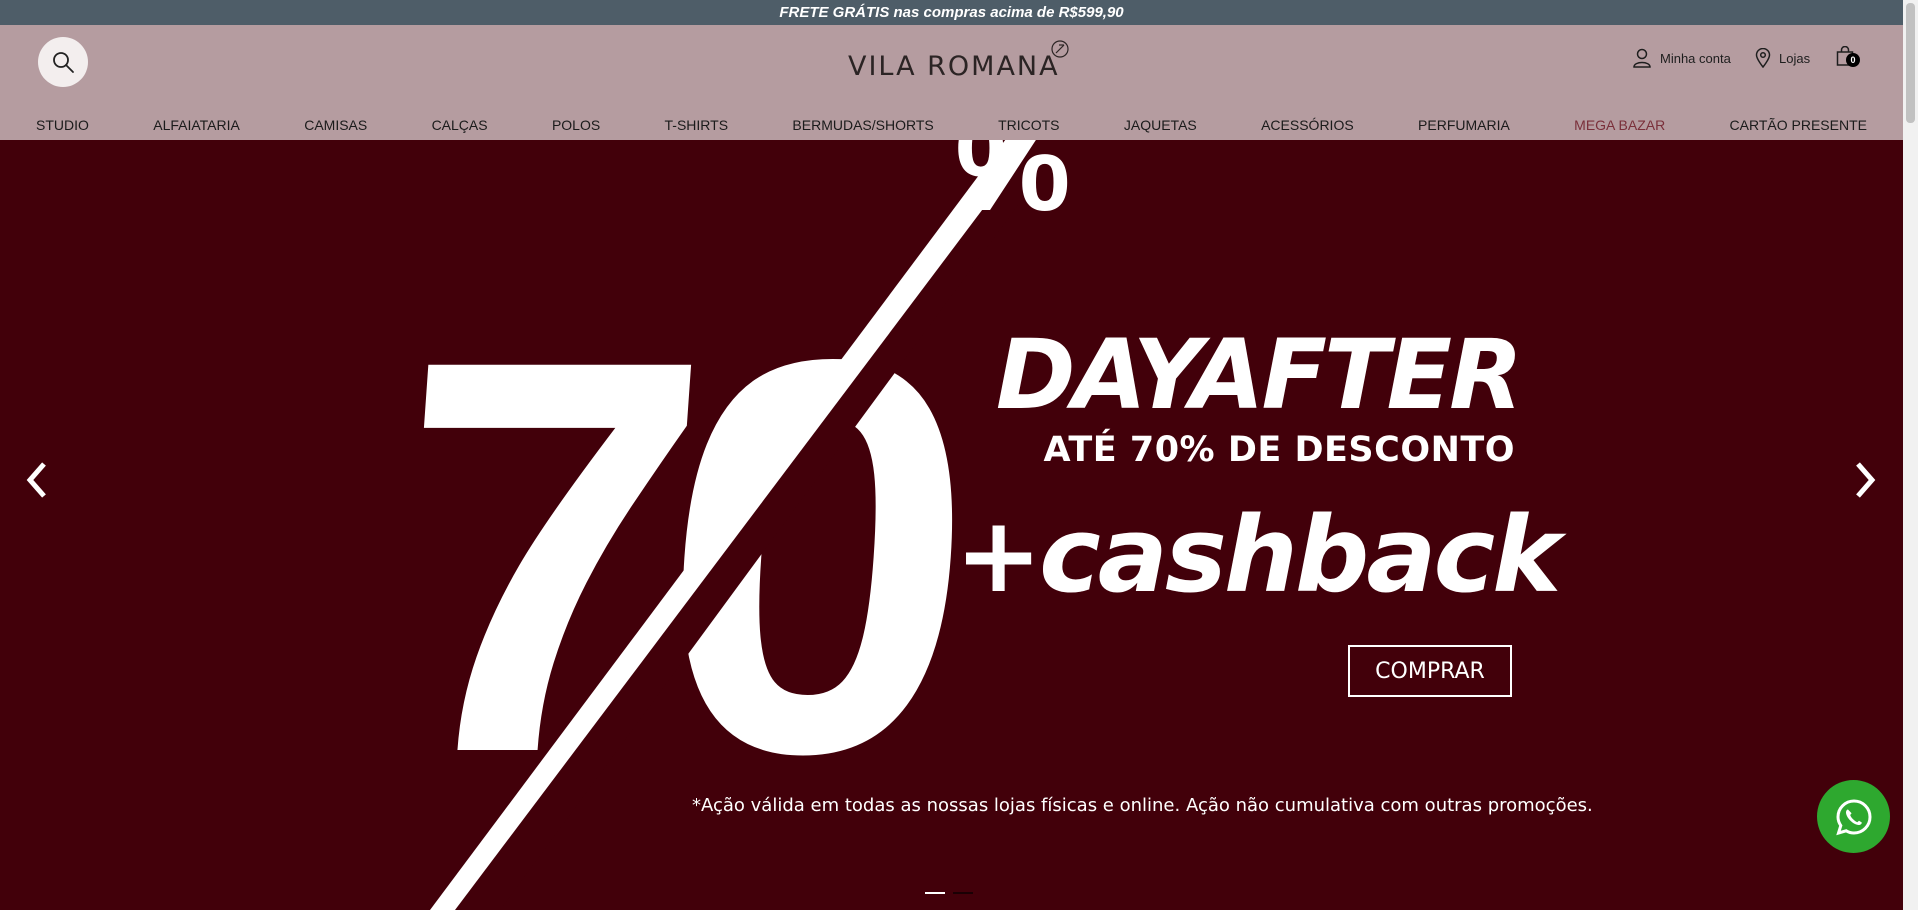 This screenshot has height=910, width=1918. What do you see at coordinates (1464, 125) in the screenshot?
I see `nav-item-perfumaria: PERFUMARIA` at bounding box center [1464, 125].